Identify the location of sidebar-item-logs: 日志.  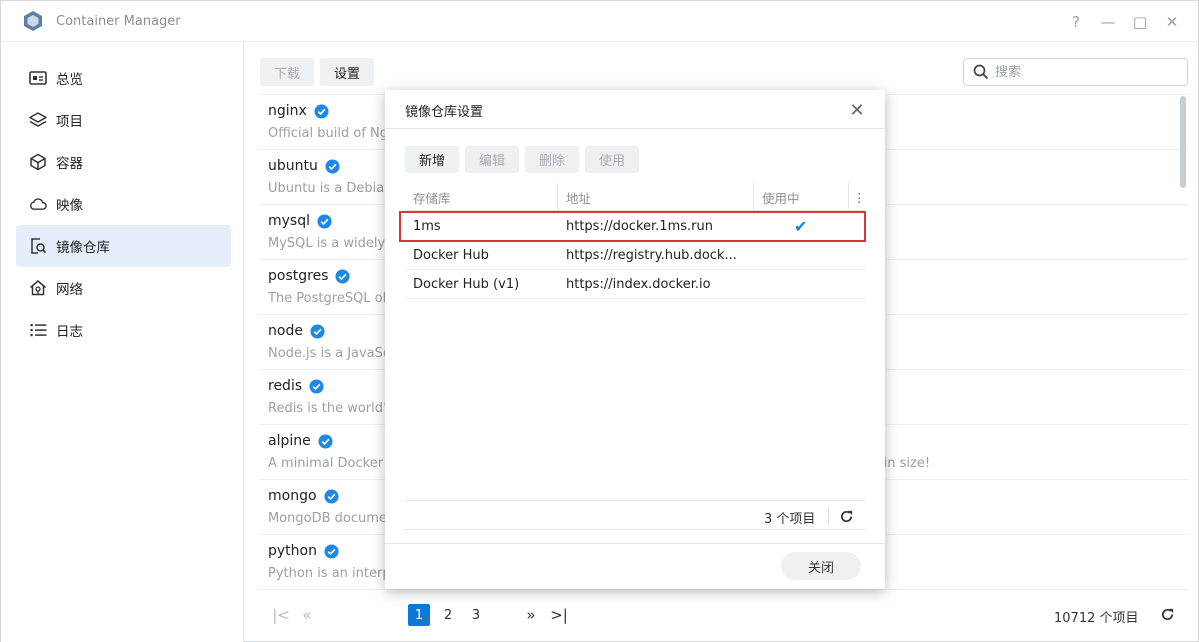
(123, 330).